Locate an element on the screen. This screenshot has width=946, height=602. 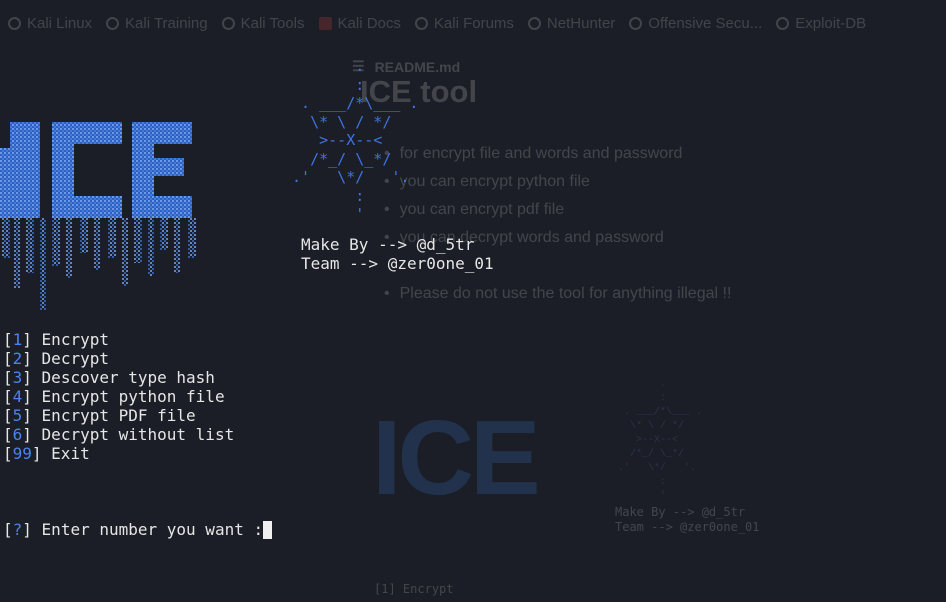
readme-screenshot-menu: [1] Encrypt is located at coordinates (414, 589).